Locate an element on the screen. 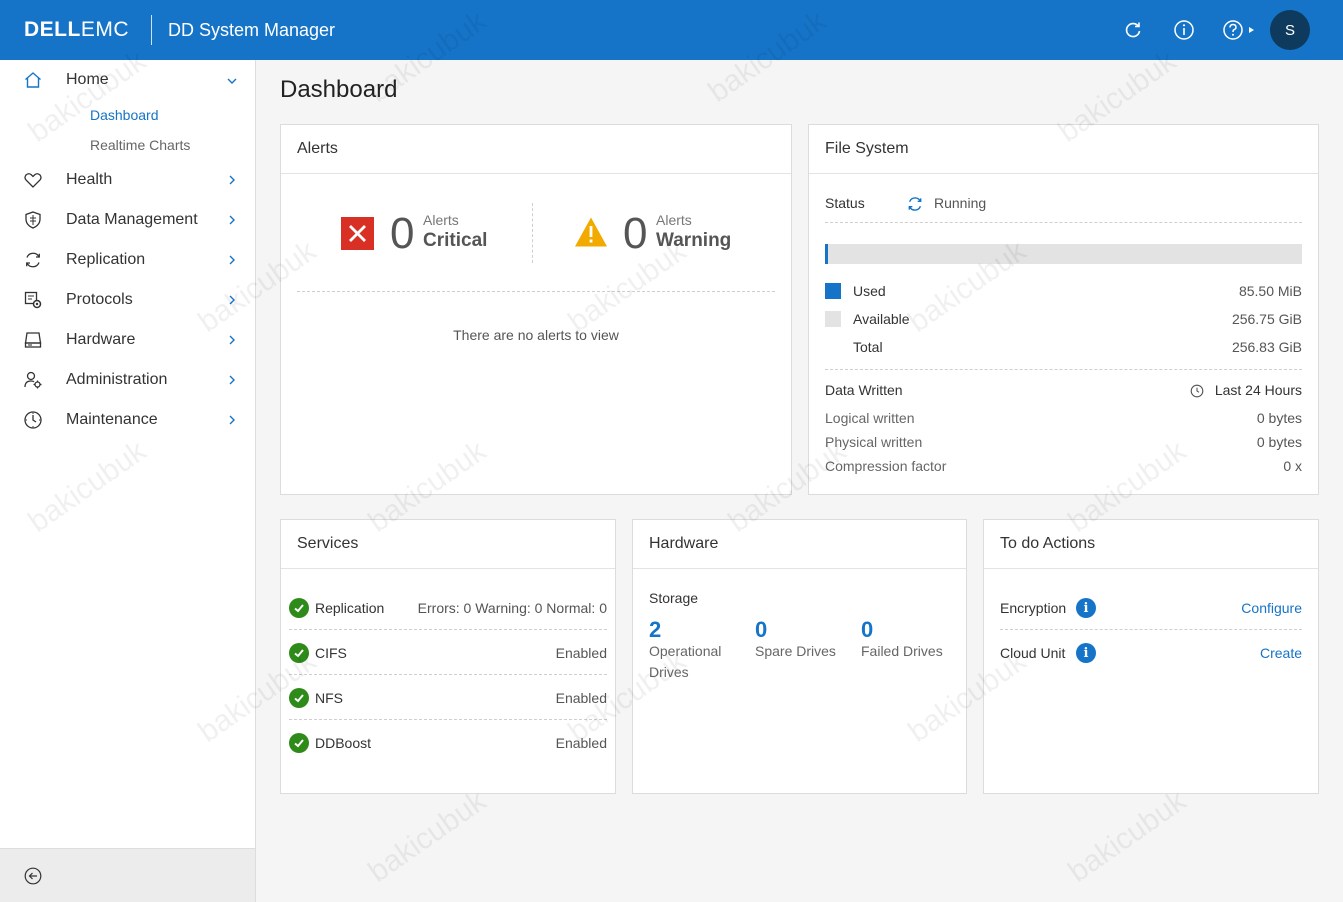  todo-row-cloud-unit: Cloud Unit i Create is located at coordinates (1151, 652).